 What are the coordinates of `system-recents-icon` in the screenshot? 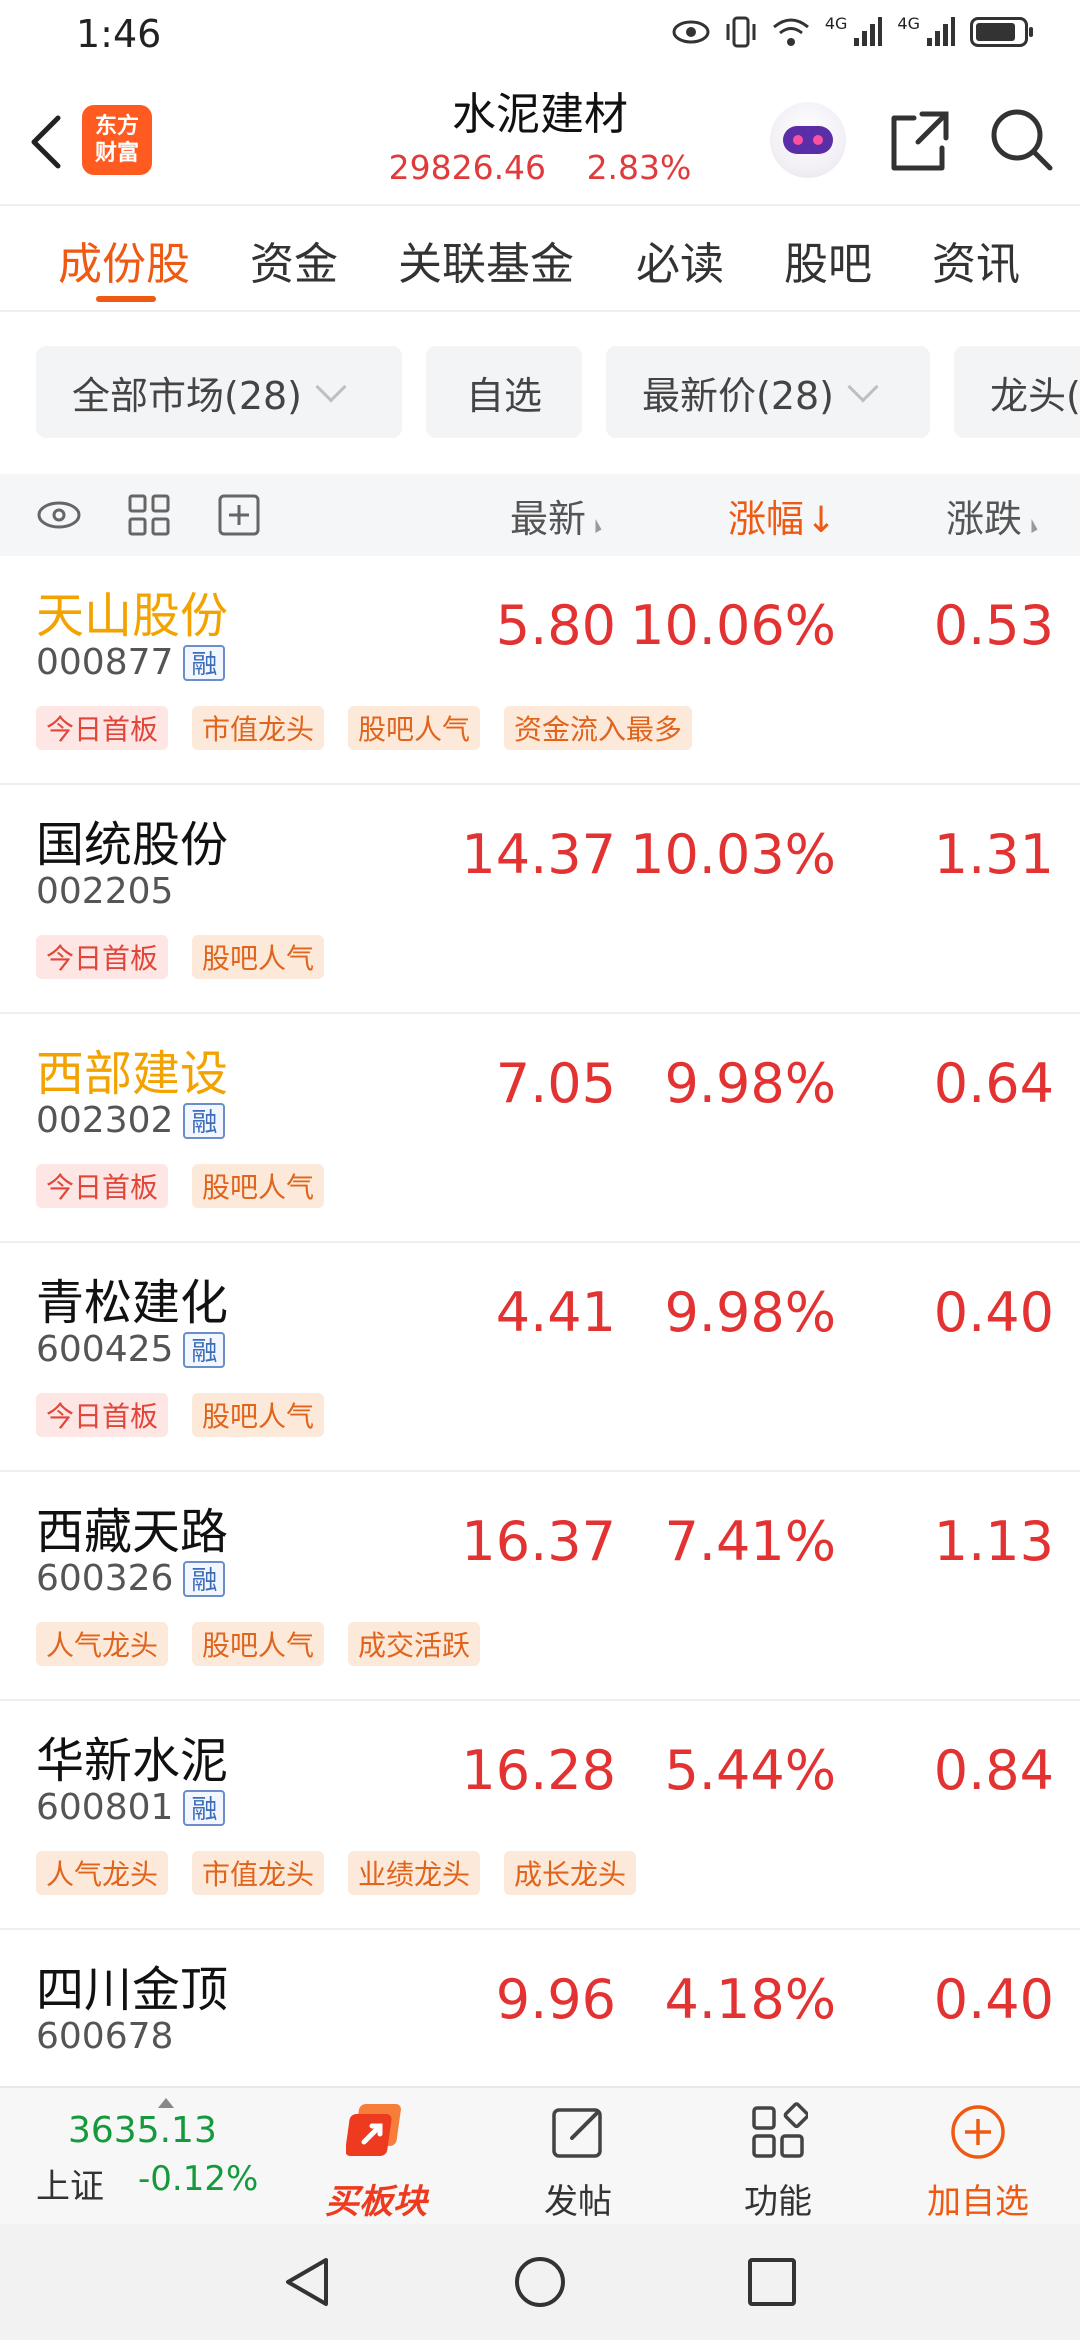 It's located at (772, 2282).